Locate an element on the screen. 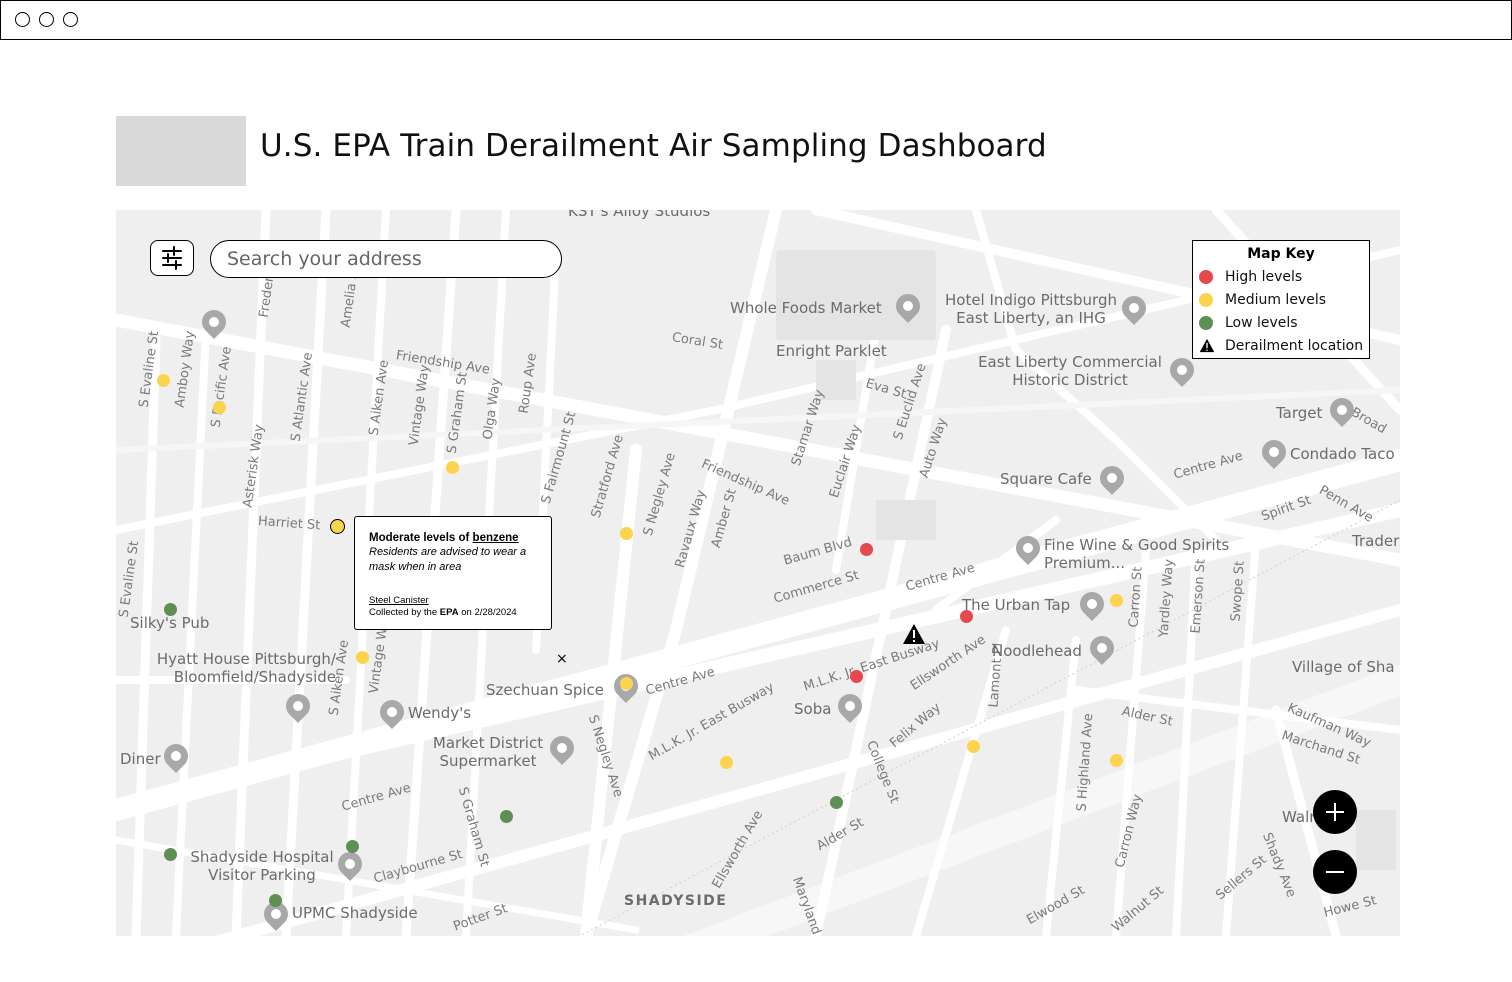 The height and width of the screenshot is (982, 1512). red-dot-icon is located at coordinates (1206, 277).